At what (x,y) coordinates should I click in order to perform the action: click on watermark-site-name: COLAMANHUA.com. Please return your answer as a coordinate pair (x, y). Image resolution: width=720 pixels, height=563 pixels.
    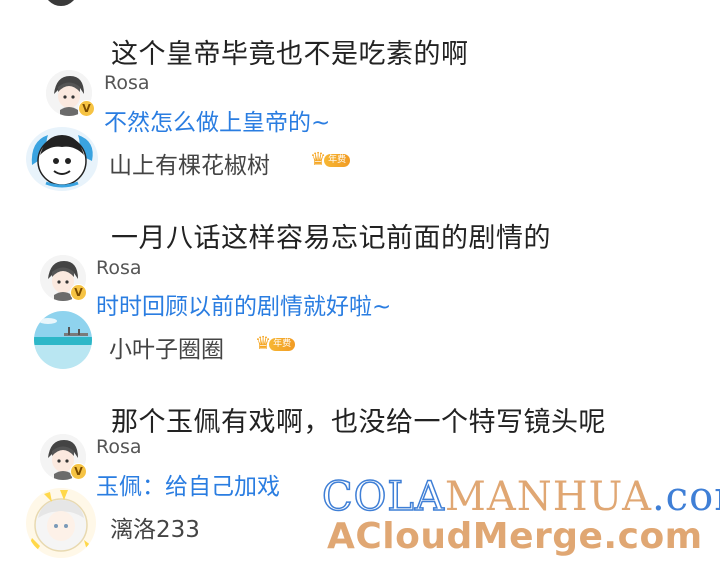
    Looking at the image, I should click on (520, 497).